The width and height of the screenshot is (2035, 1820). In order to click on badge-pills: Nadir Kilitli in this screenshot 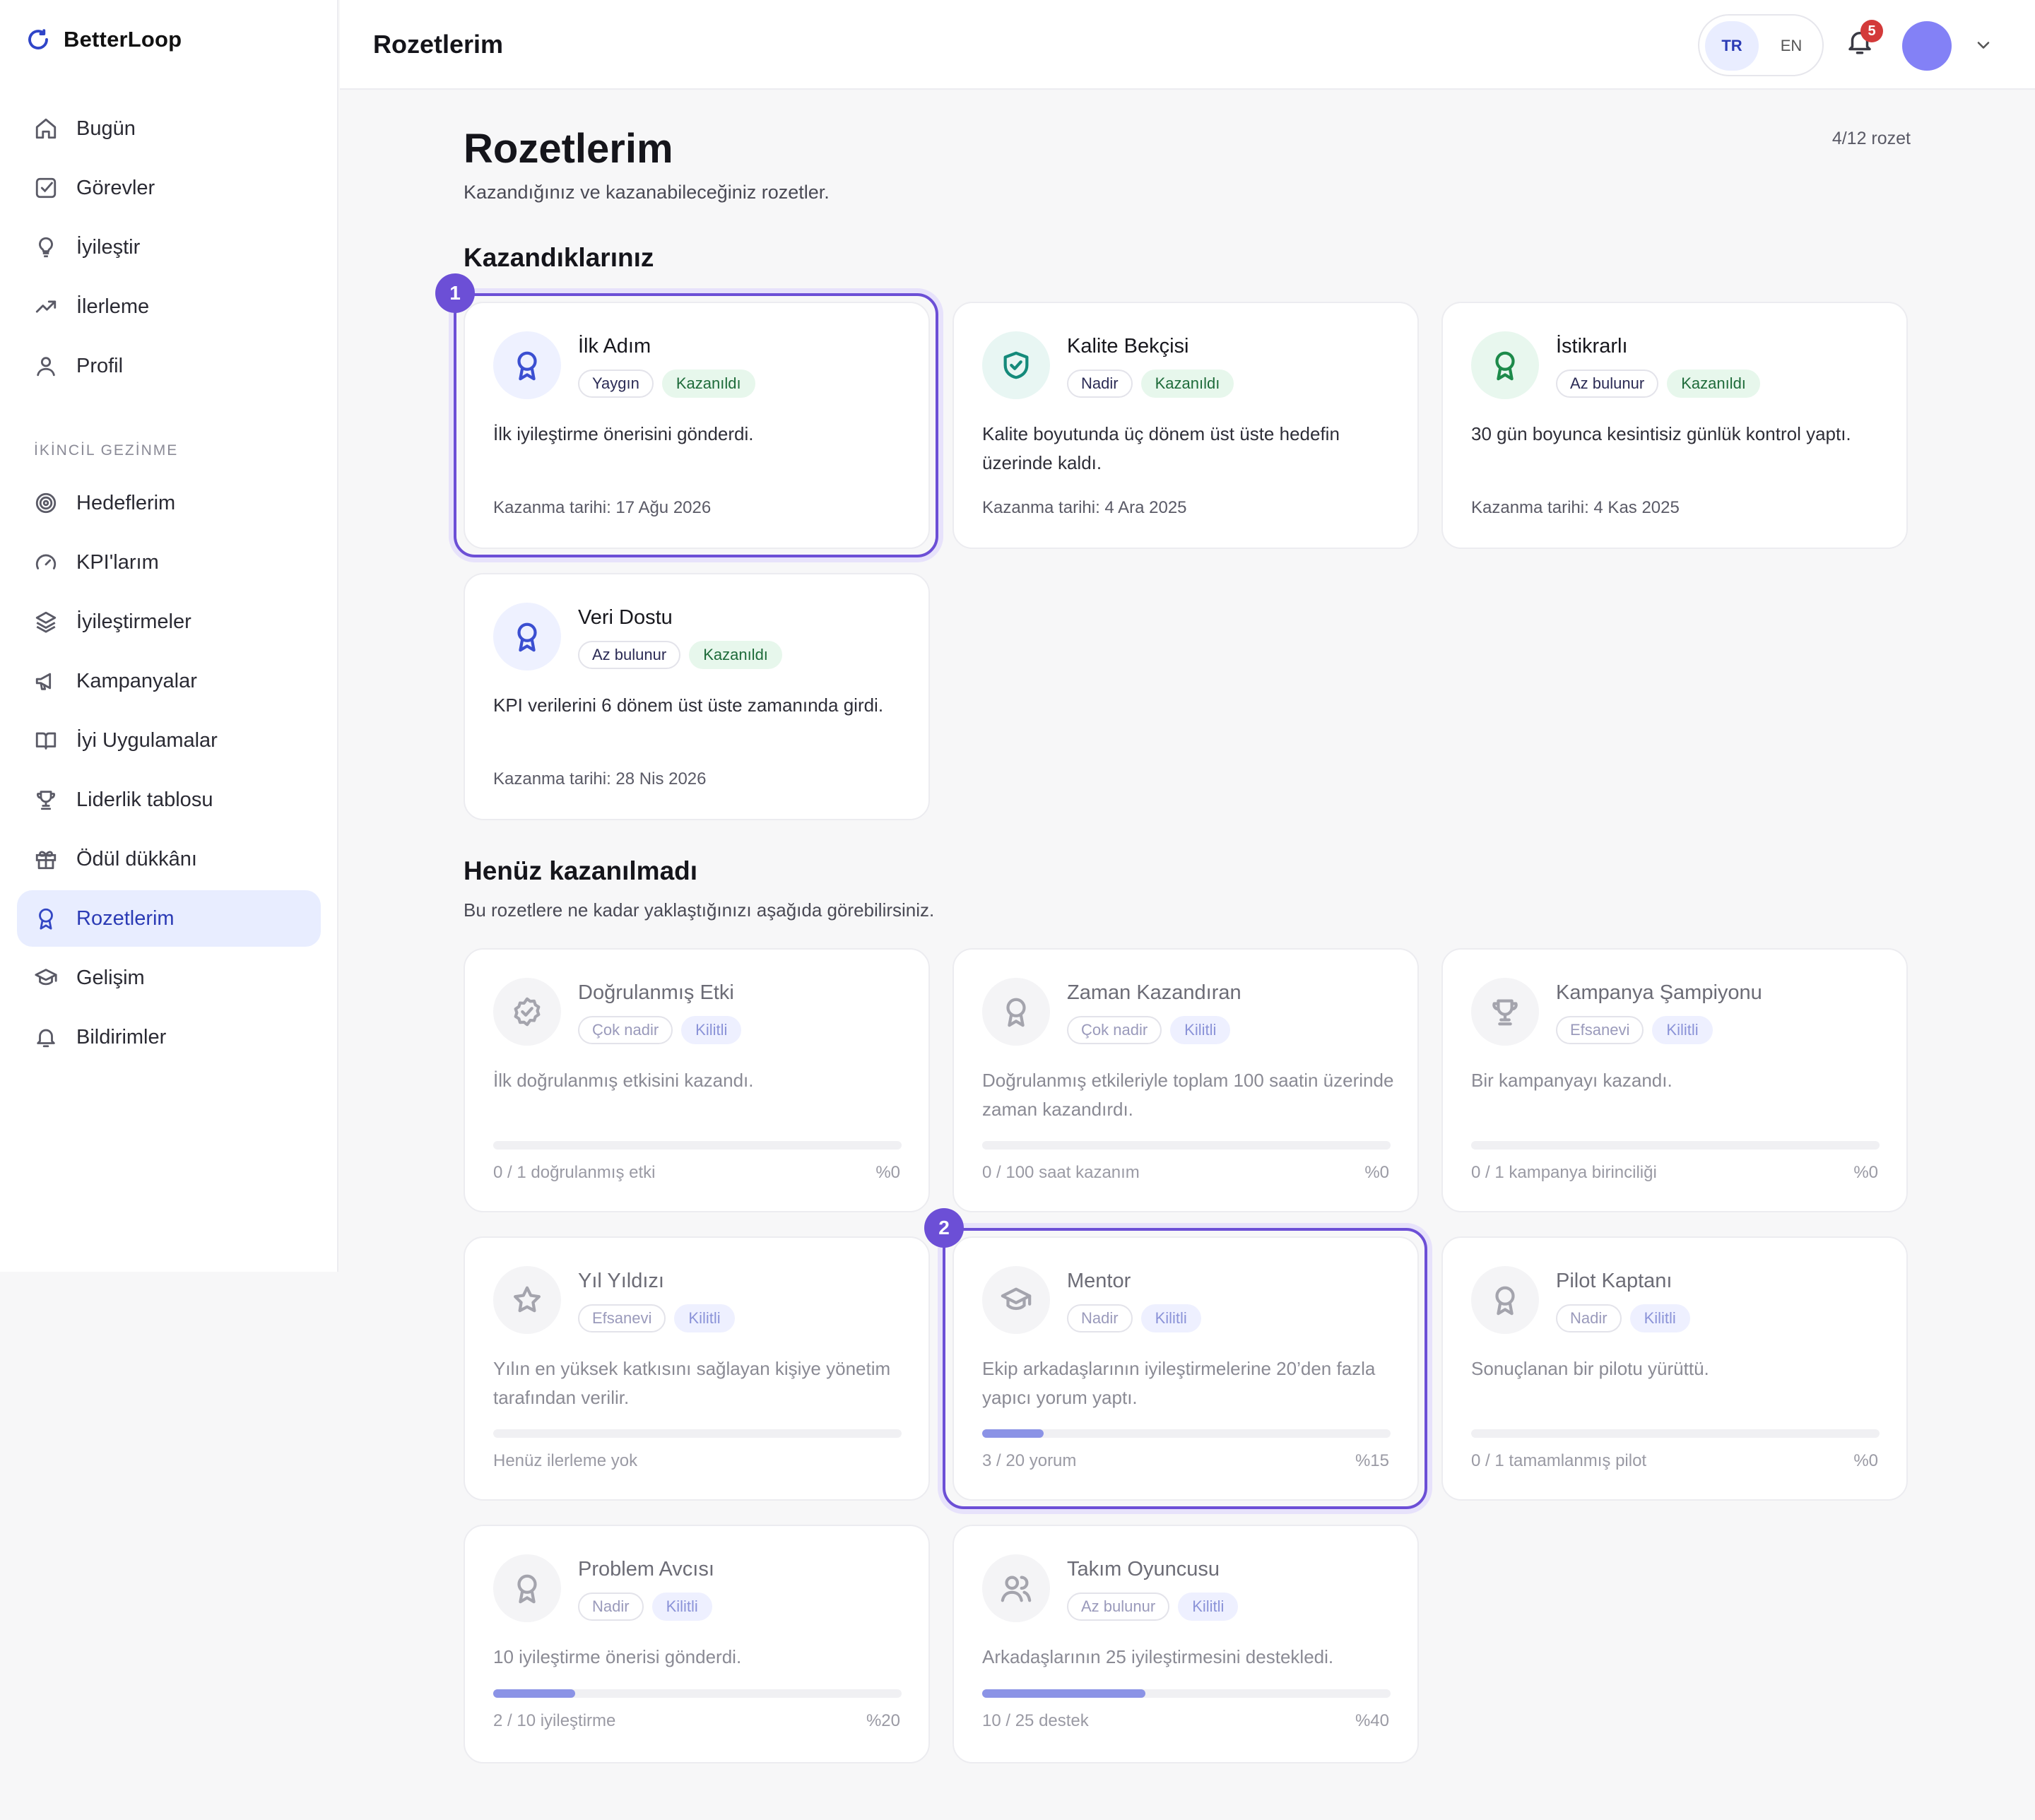, I will do `click(1623, 1318)`.